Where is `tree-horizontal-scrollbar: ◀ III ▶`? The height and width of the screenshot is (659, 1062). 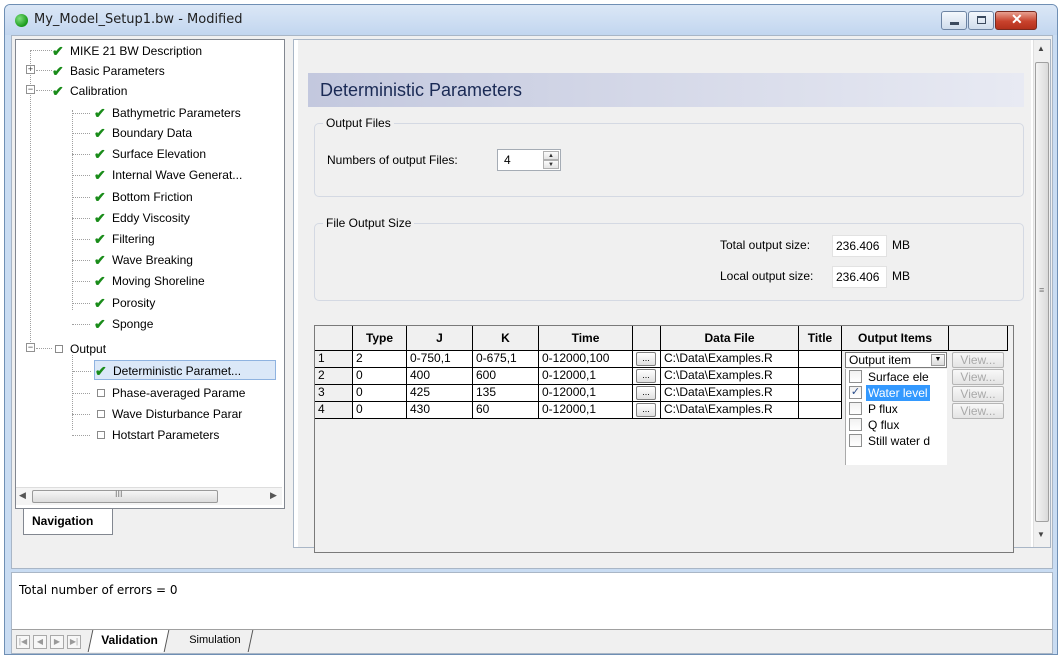
tree-horizontal-scrollbar: ◀ III ▶ is located at coordinates (149, 496).